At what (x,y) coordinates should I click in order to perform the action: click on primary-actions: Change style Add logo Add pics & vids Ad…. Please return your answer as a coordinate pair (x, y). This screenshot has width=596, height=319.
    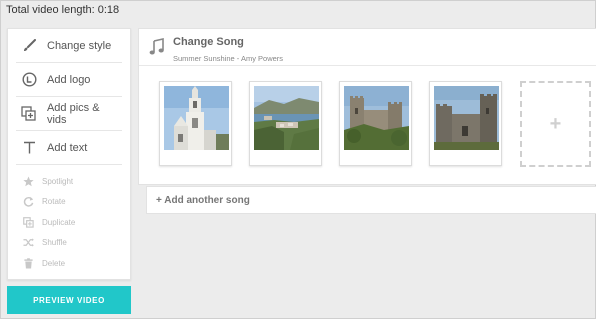
    Looking at the image, I should click on (69, 97).